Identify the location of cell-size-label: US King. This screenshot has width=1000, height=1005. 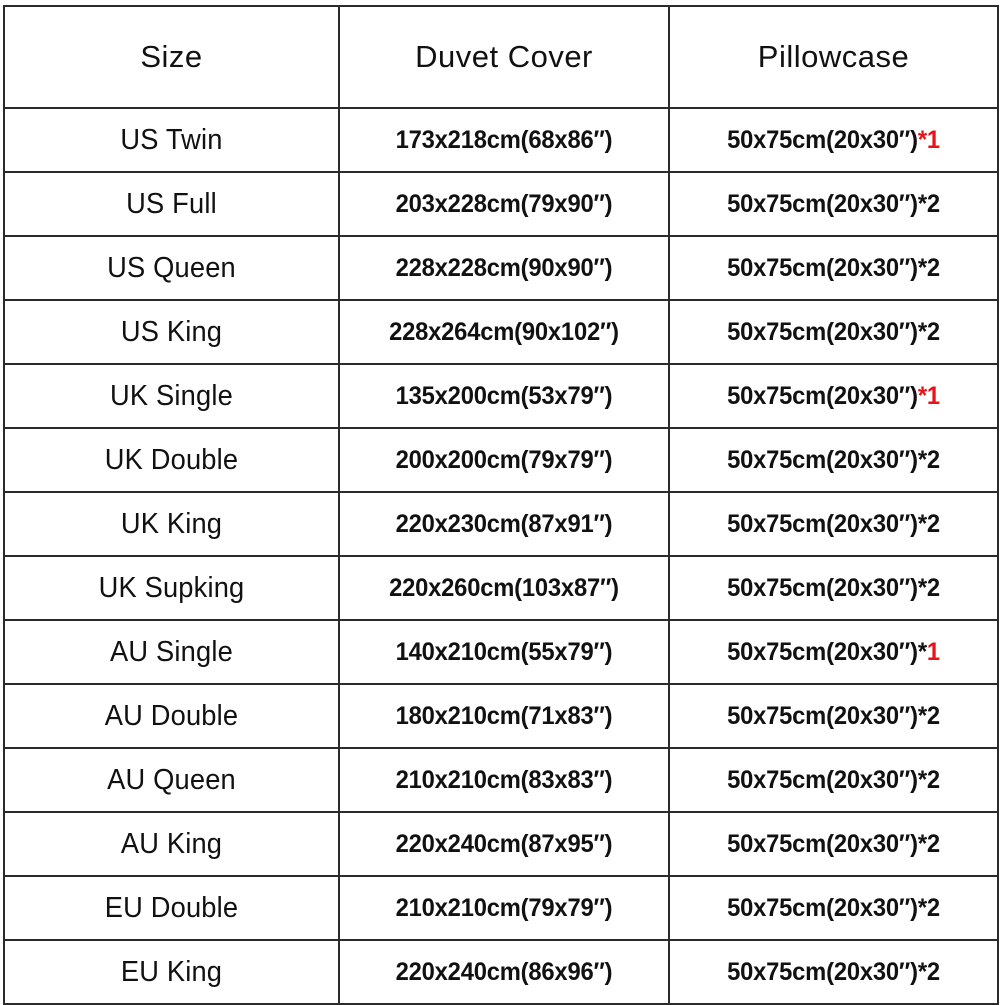
(171, 332).